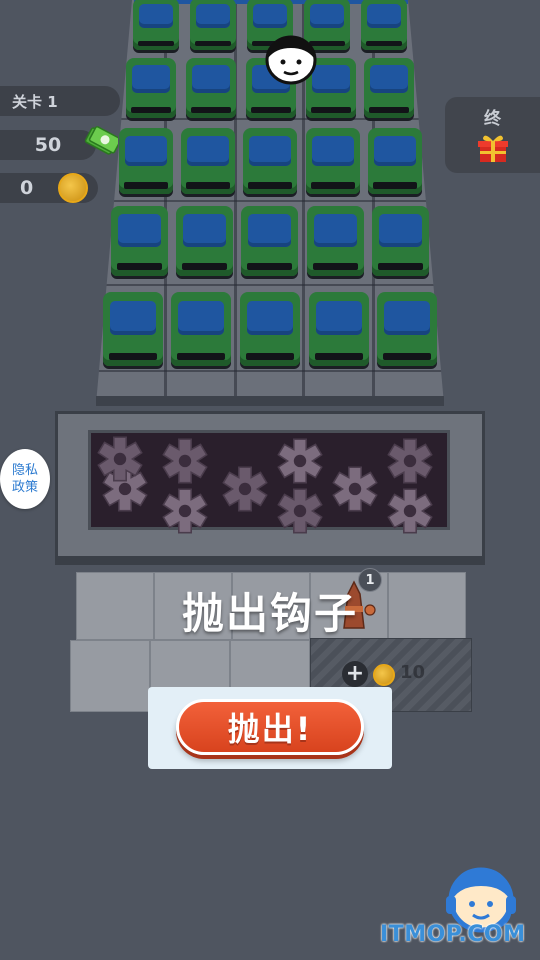  What do you see at coordinates (101, 140) in the screenshot?
I see `cash-icon` at bounding box center [101, 140].